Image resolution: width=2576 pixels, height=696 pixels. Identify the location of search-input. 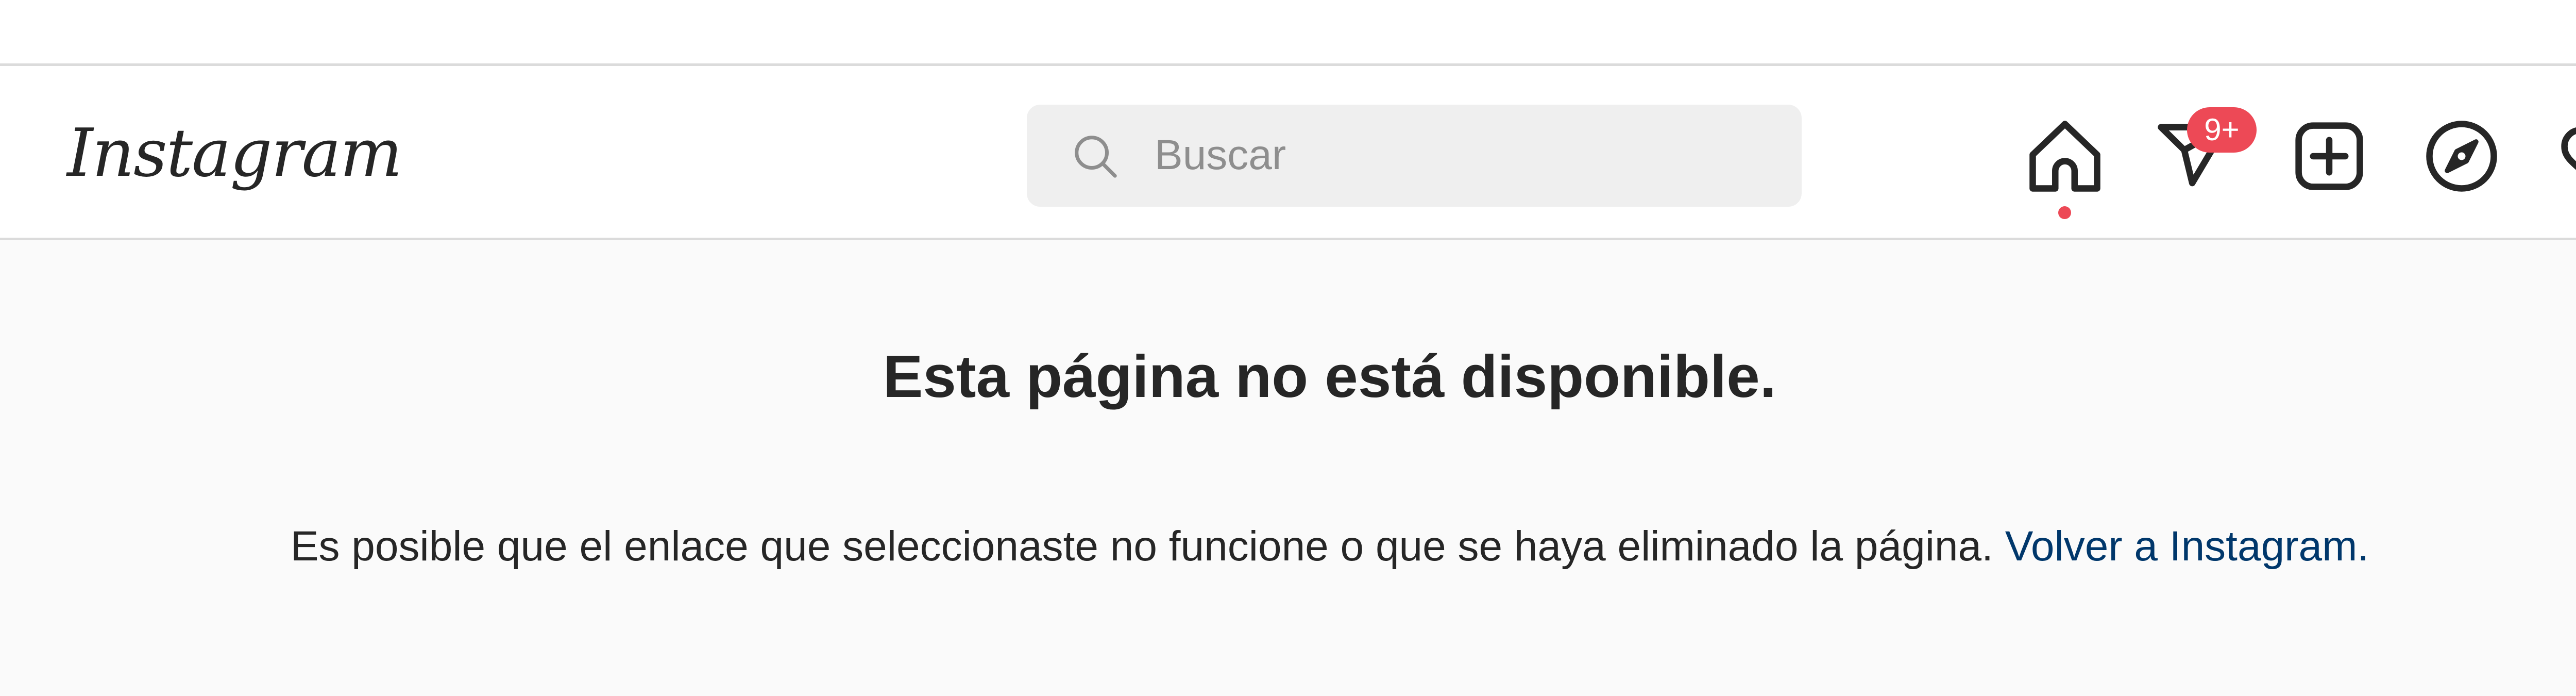
(1464, 155).